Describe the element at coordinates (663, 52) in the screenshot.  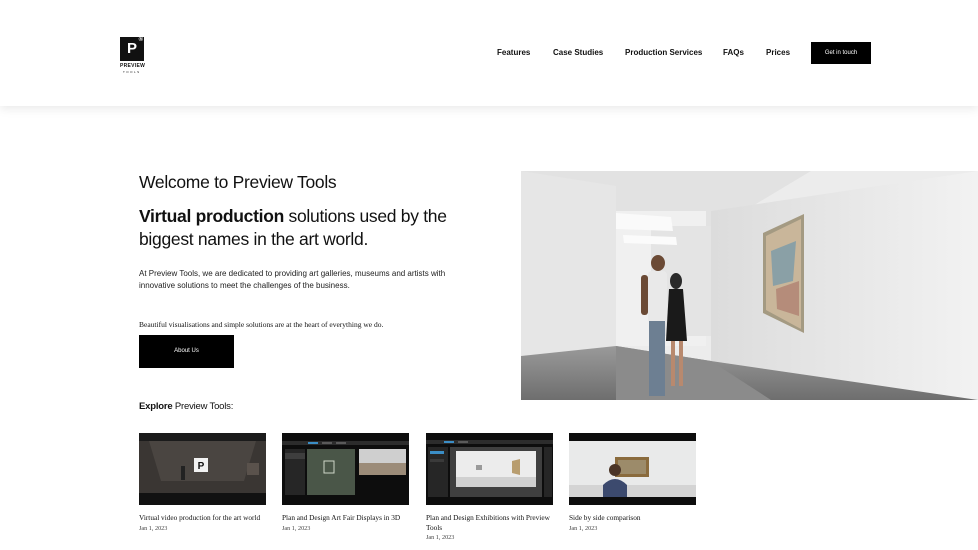
I see `nav-production-services: Production Services` at that location.